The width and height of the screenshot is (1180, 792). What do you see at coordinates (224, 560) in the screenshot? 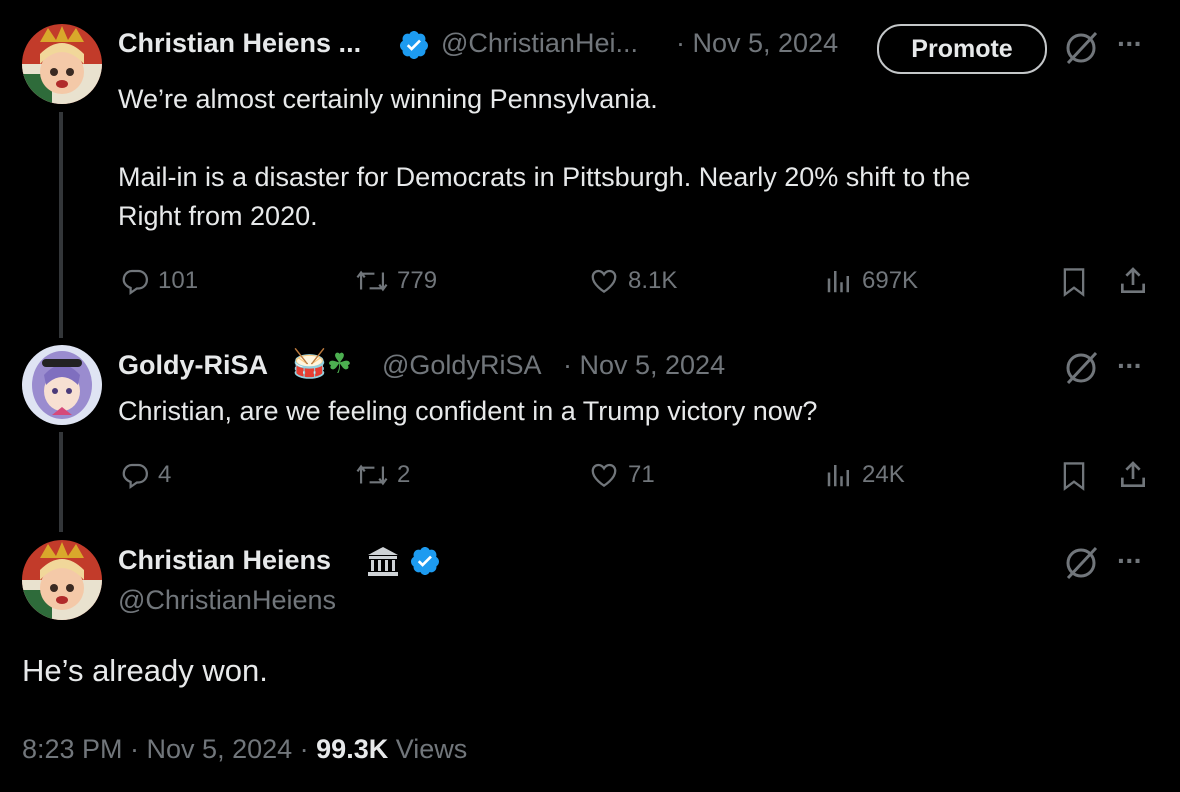
I see `author-name: Christian Heiens` at bounding box center [224, 560].